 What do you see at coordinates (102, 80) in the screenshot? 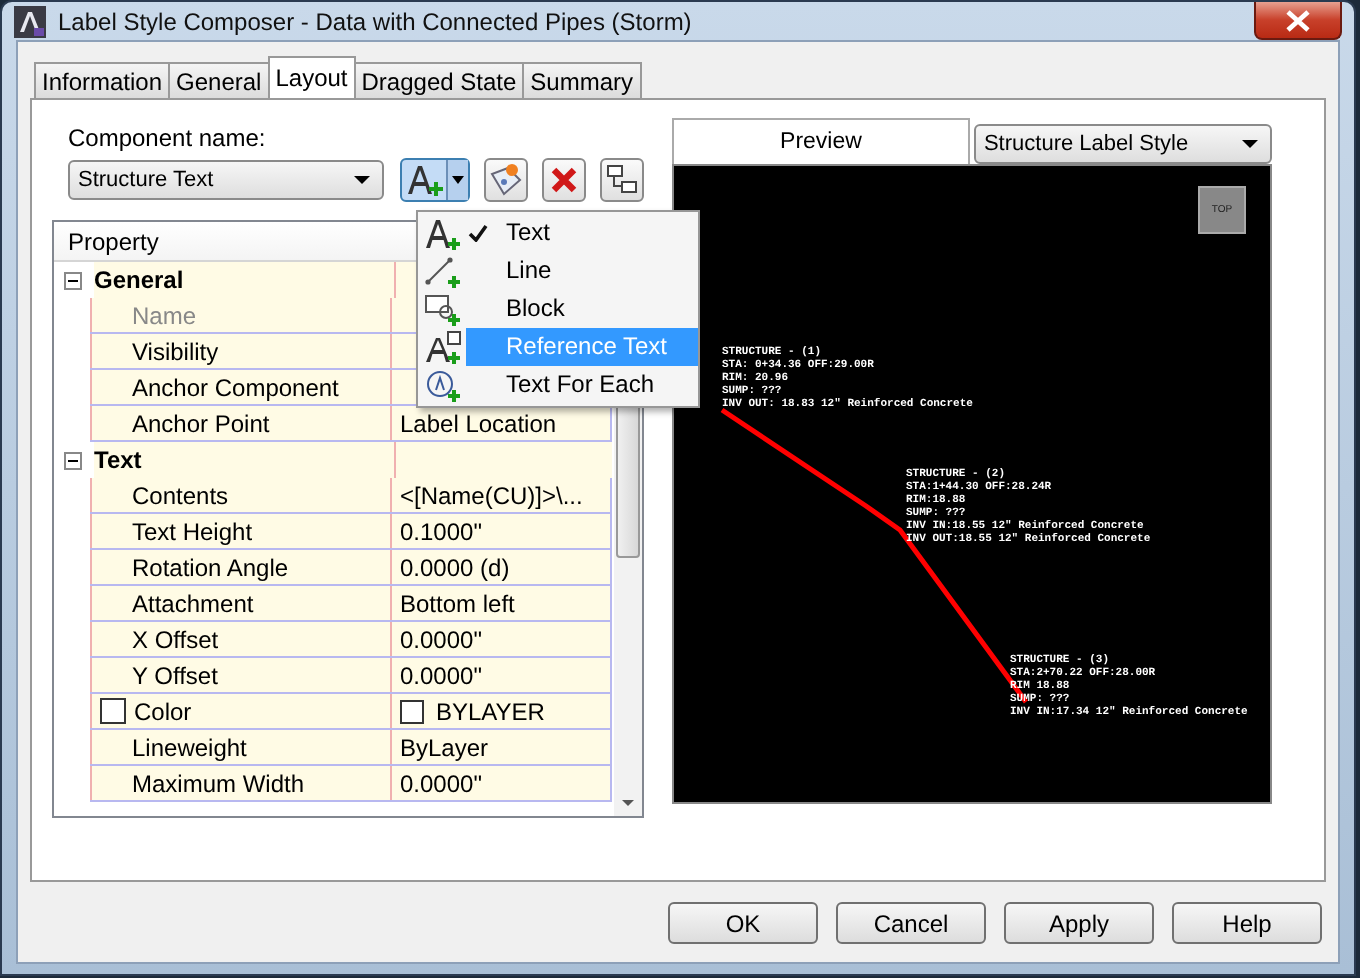
I see `tab: Information` at bounding box center [102, 80].